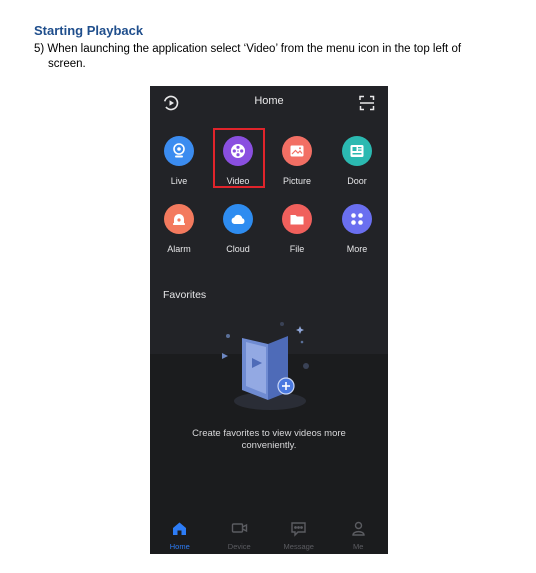 Image resolution: width=536 pixels, height=573 pixels. What do you see at coordinates (89, 30) in the screenshot?
I see `section-heading: Starting Playback` at bounding box center [89, 30].